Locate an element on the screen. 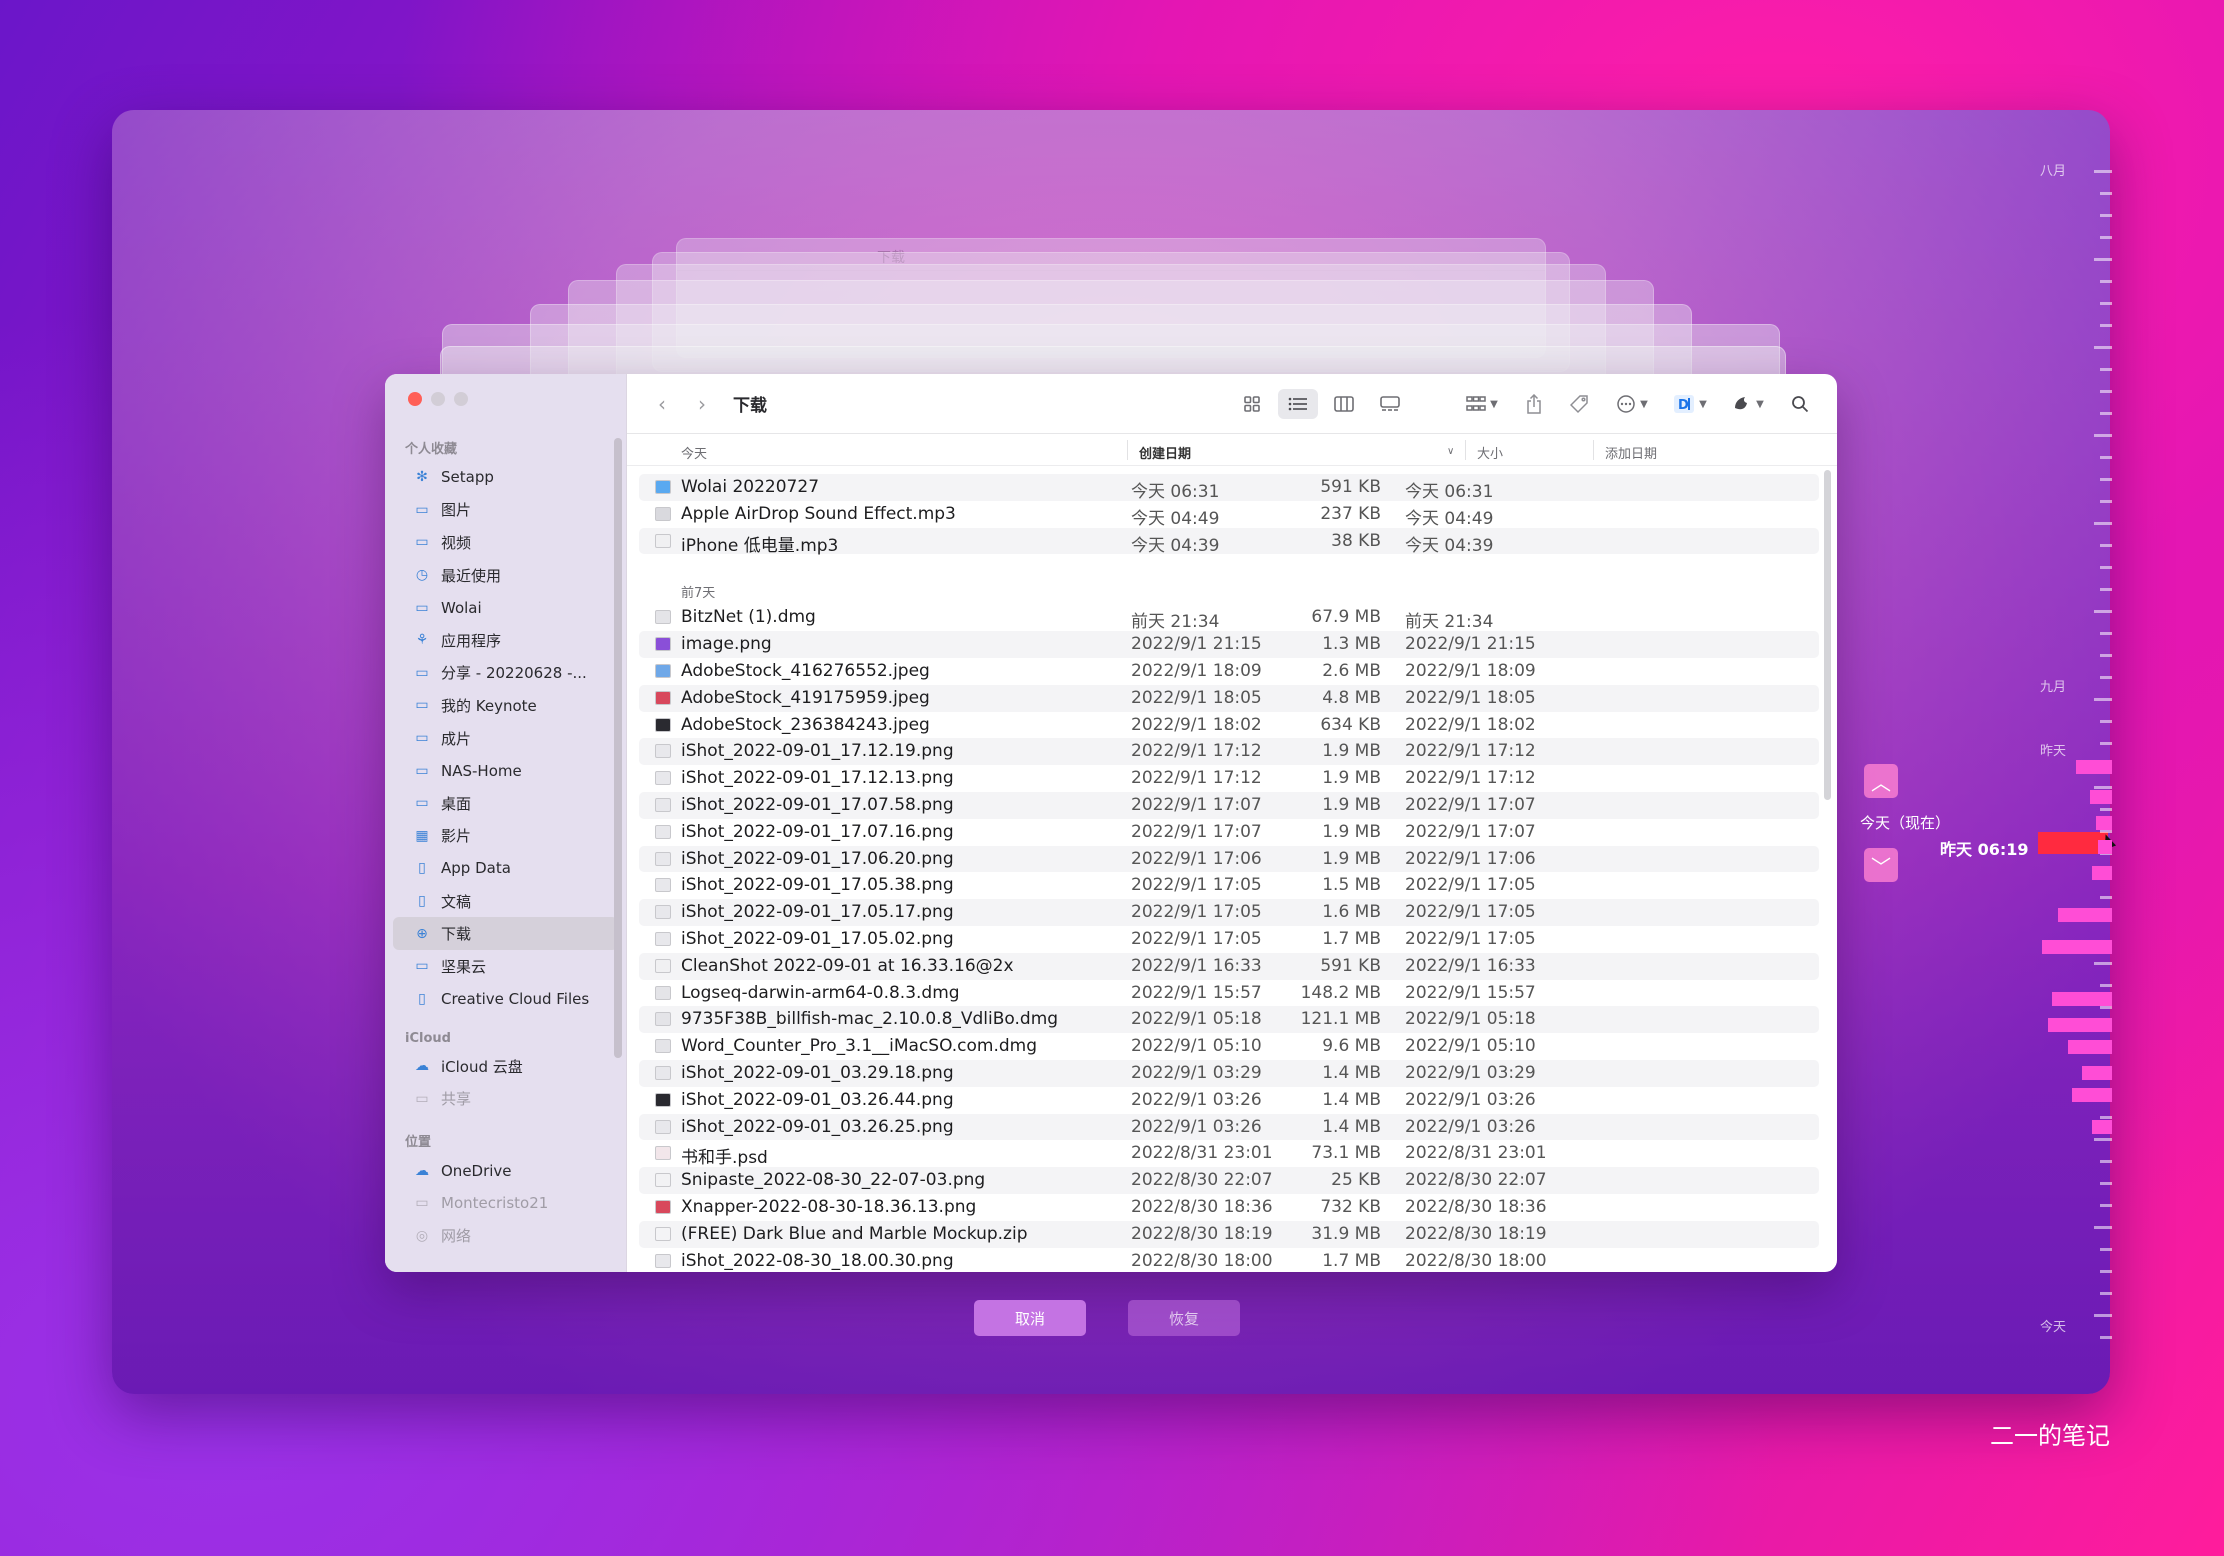  sidebar-item: ▯ Creative Cloud Files is located at coordinates (505, 999).